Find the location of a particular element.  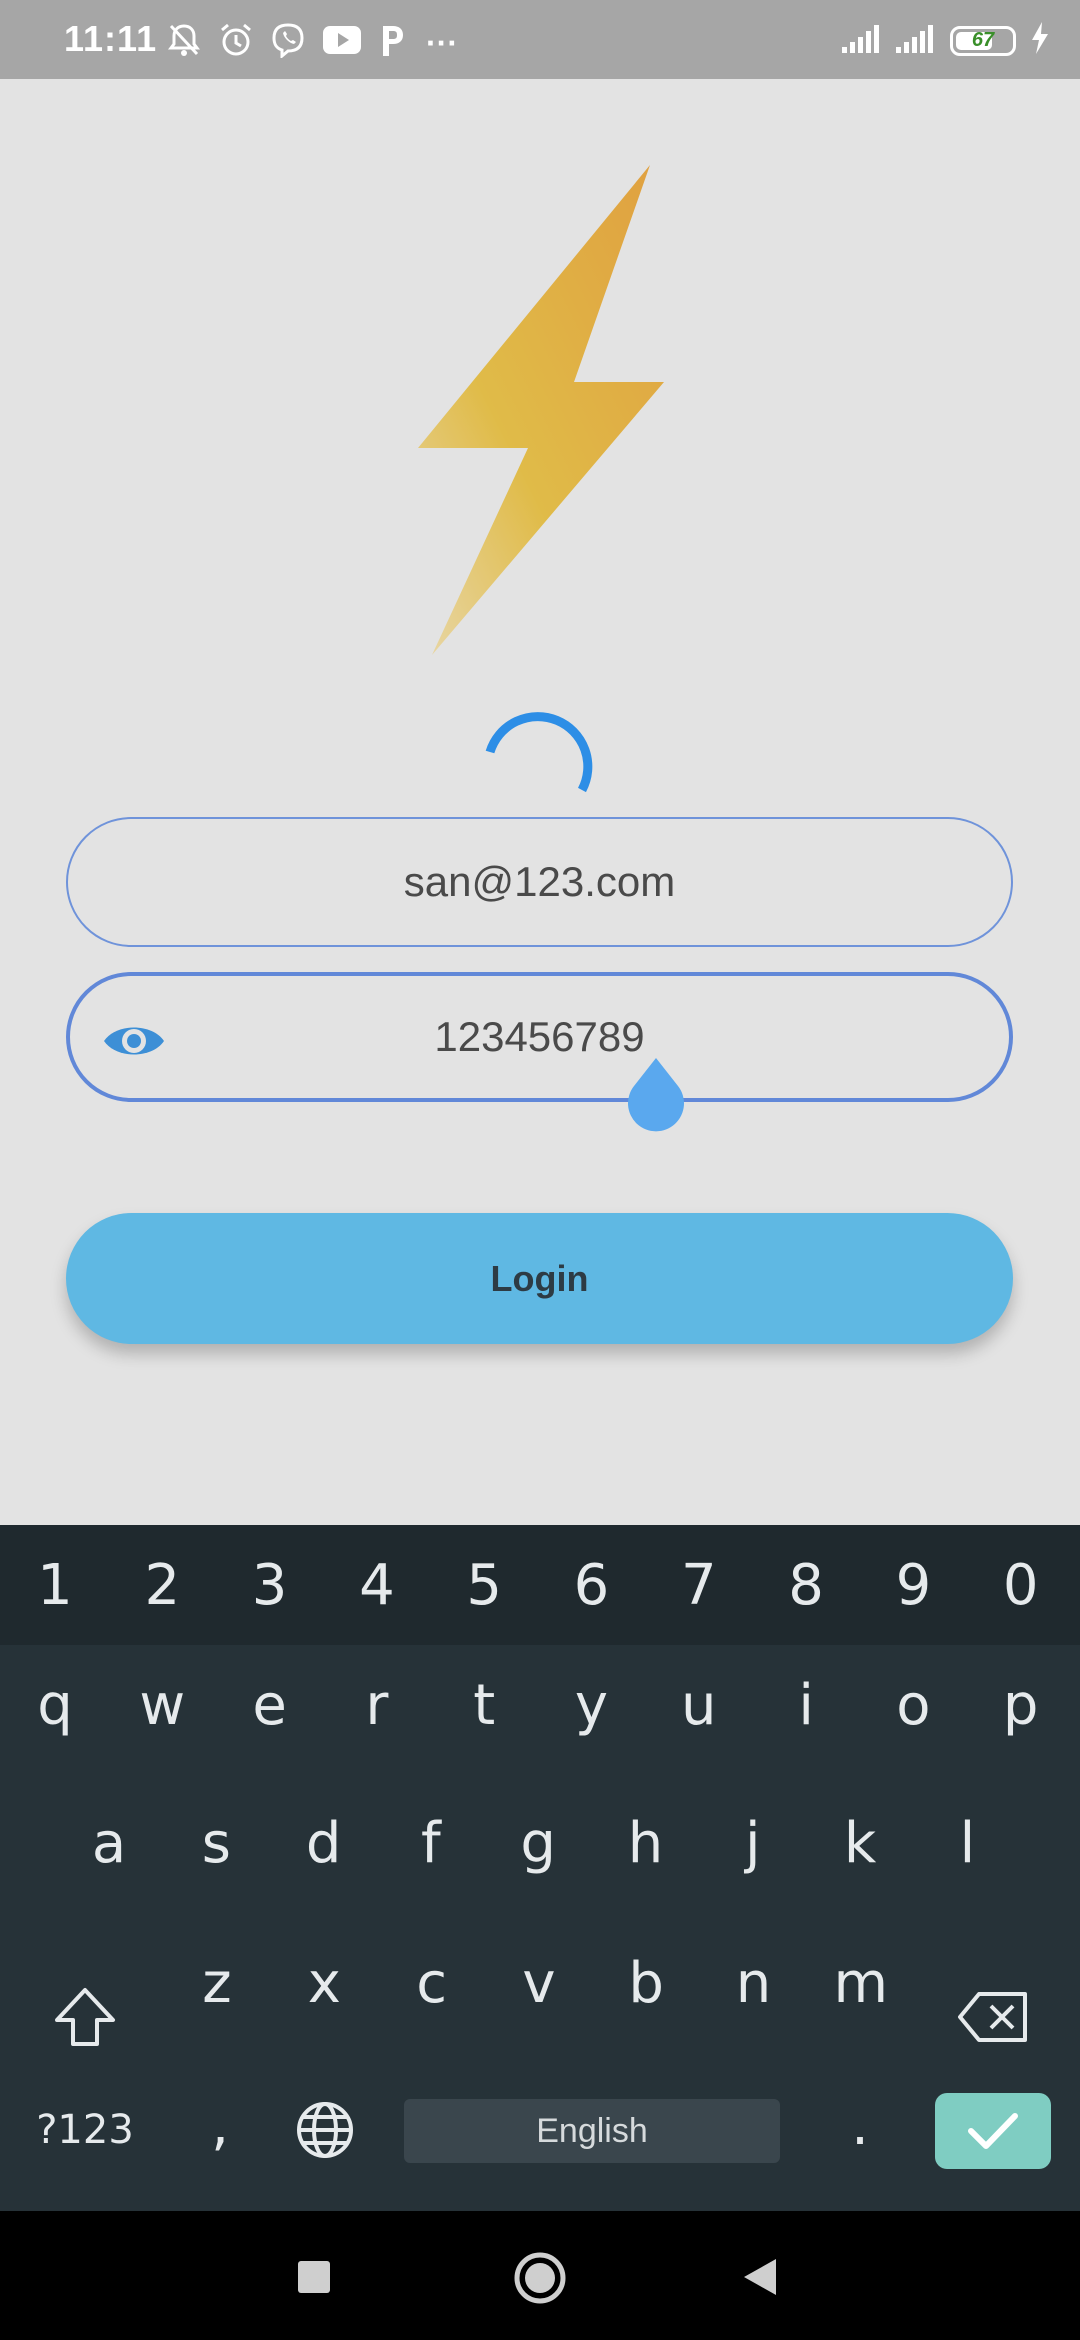

home-icon is located at coordinates (540, 2278).